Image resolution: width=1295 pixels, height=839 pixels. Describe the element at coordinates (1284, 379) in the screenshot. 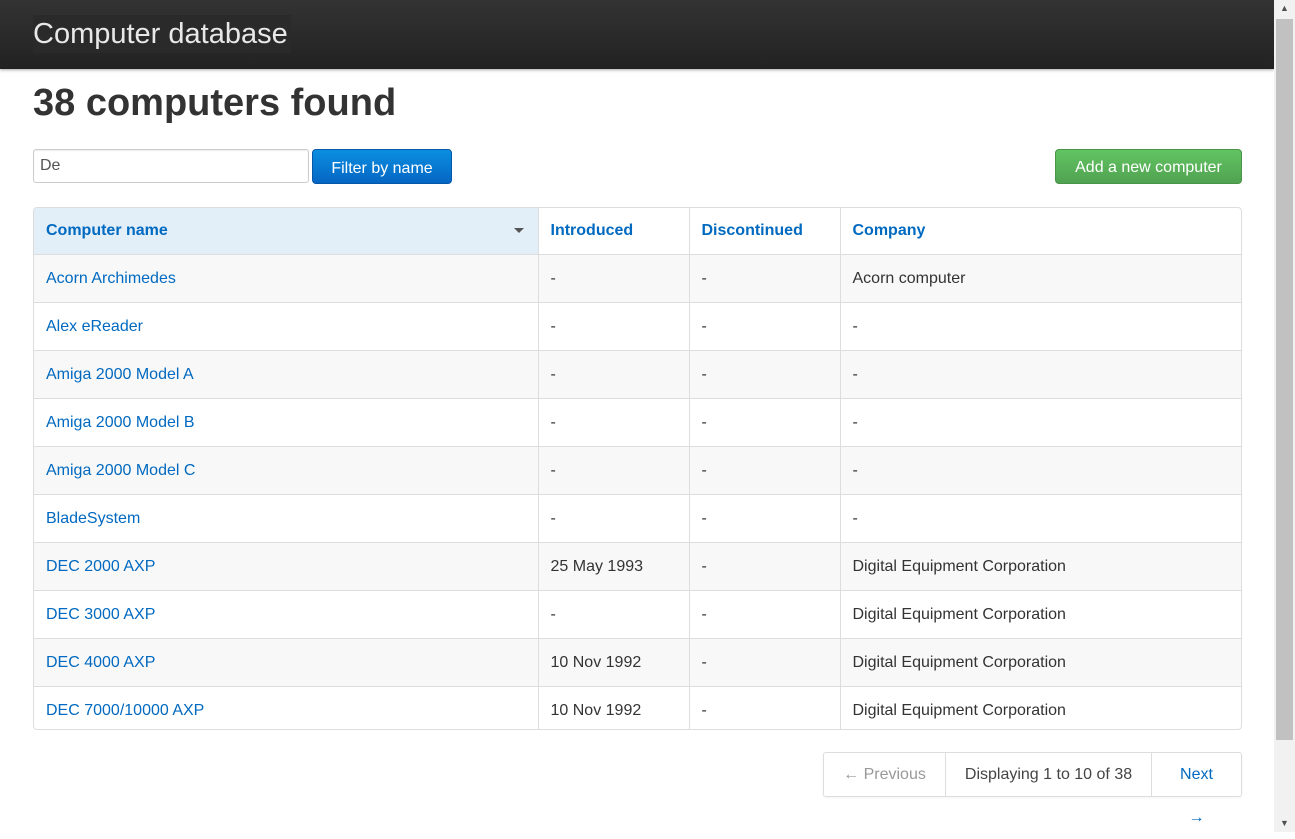

I see `scrollbar-thumb` at that location.